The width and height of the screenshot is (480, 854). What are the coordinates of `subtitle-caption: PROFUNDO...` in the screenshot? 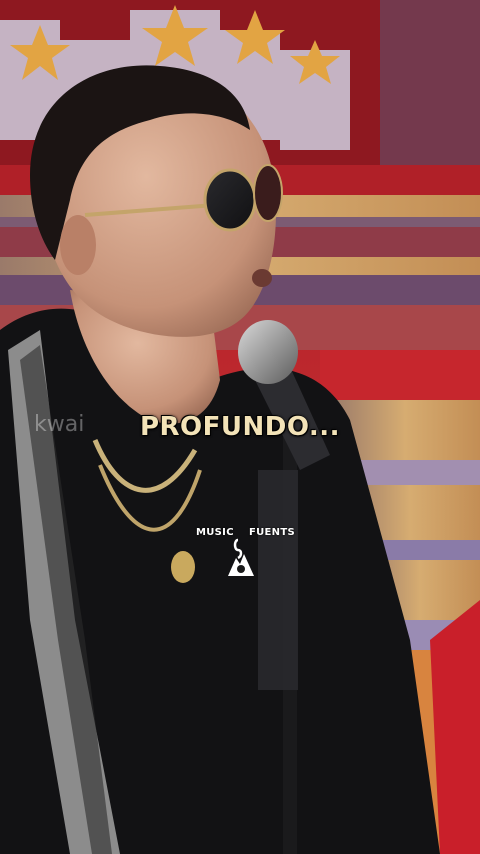 It's located at (240, 427).